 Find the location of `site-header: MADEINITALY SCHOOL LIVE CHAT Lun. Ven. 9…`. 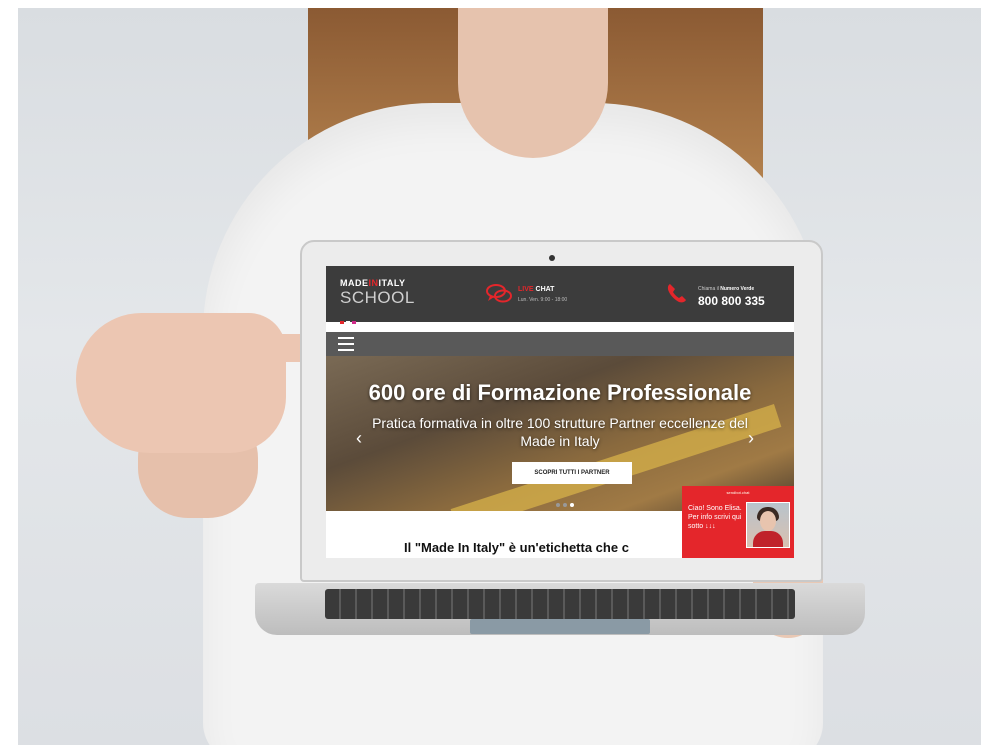

site-header: MADEINITALY SCHOOL LIVE CHAT Lun. Ven. 9… is located at coordinates (560, 295).